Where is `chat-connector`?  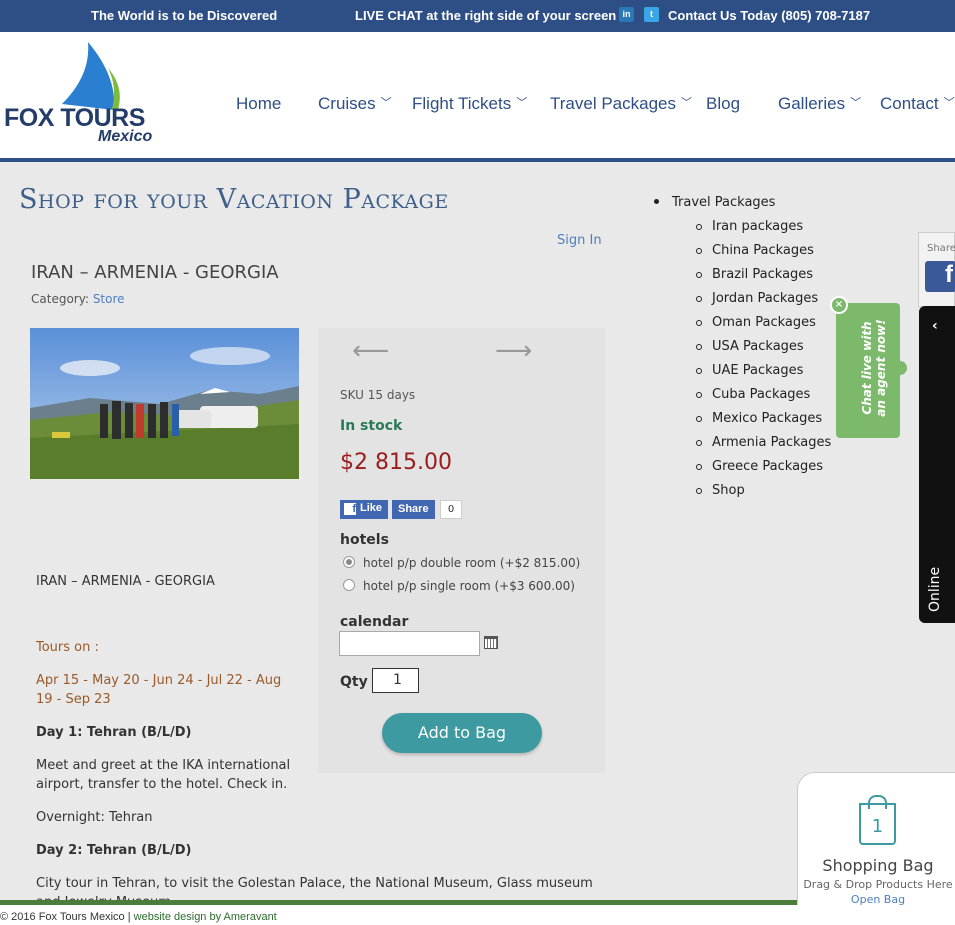
chat-connector is located at coordinates (900, 368).